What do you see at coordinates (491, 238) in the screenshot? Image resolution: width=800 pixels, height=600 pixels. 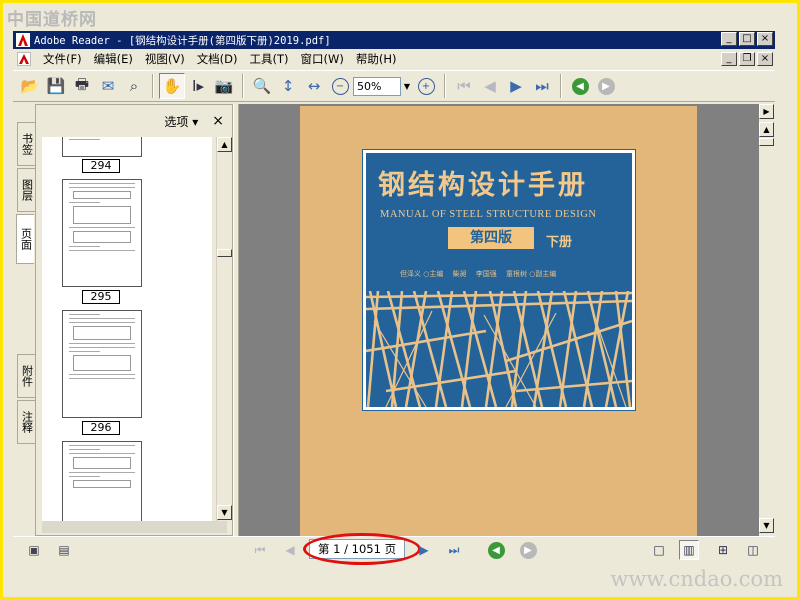 I see `cover-edition: 第四版` at bounding box center [491, 238].